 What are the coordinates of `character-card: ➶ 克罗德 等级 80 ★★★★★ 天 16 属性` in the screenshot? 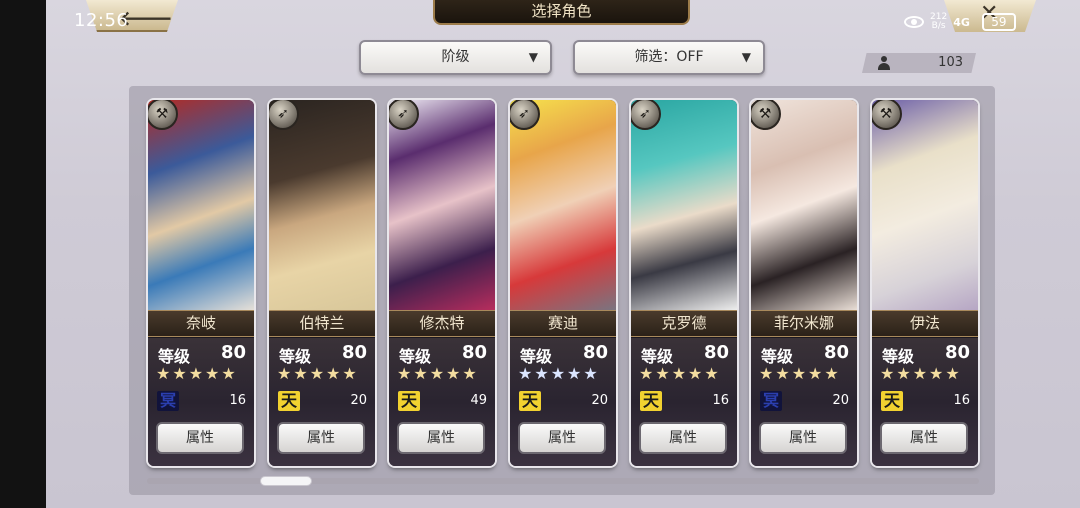 It's located at (684, 283).